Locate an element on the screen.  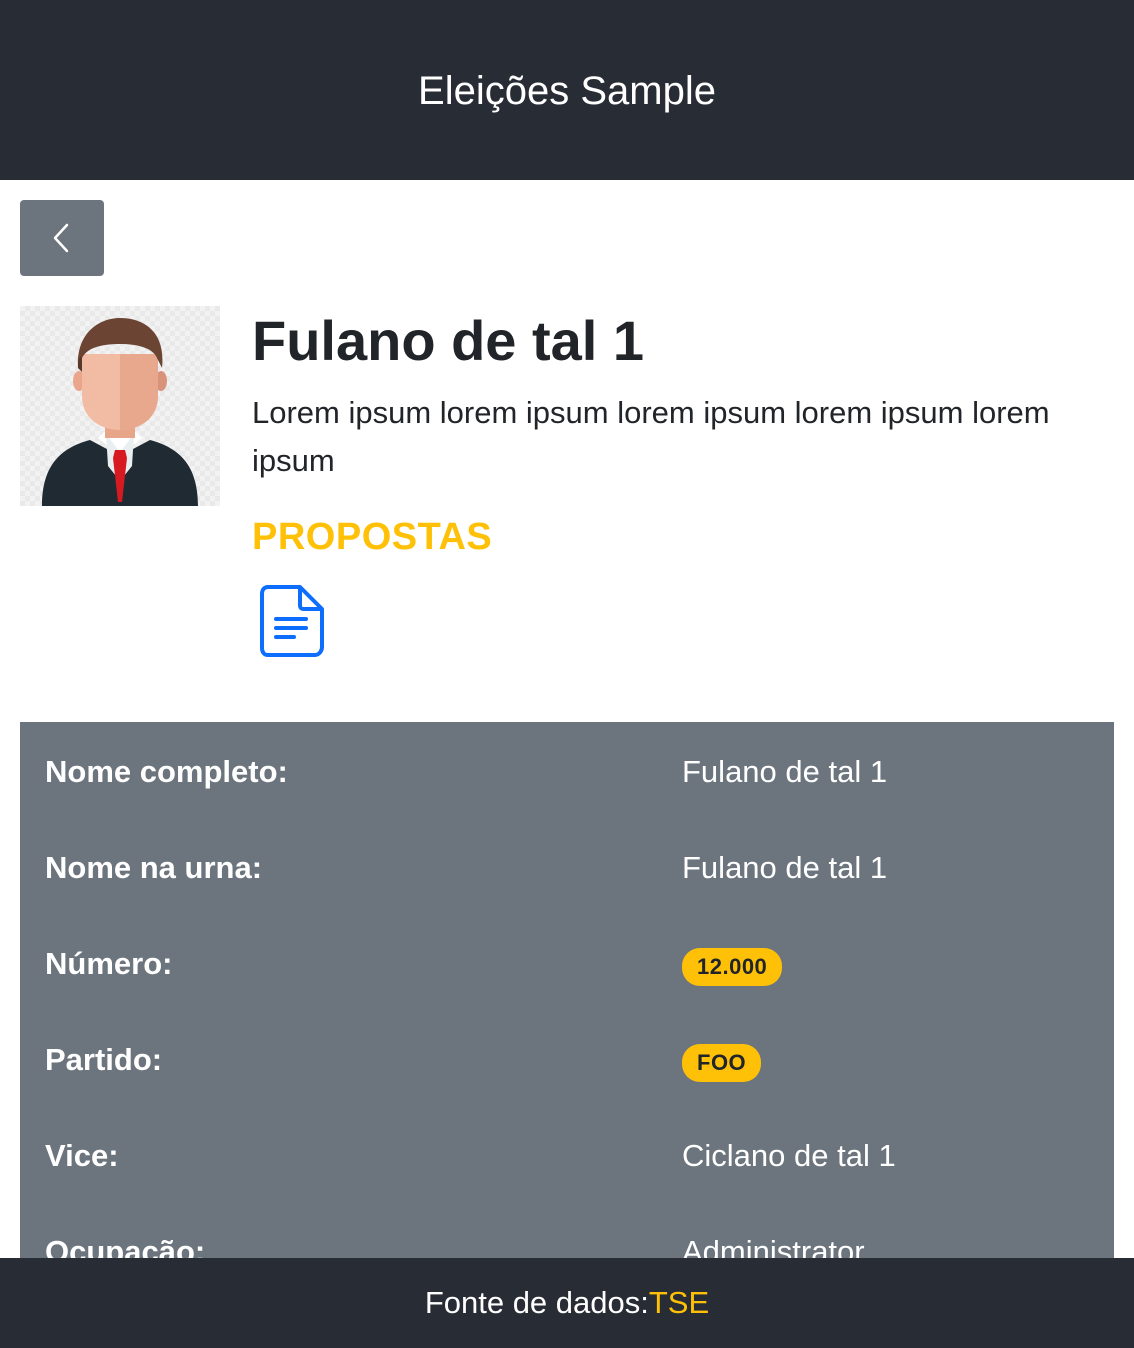
detail-label: Nome na urna: is located at coordinates (154, 867).